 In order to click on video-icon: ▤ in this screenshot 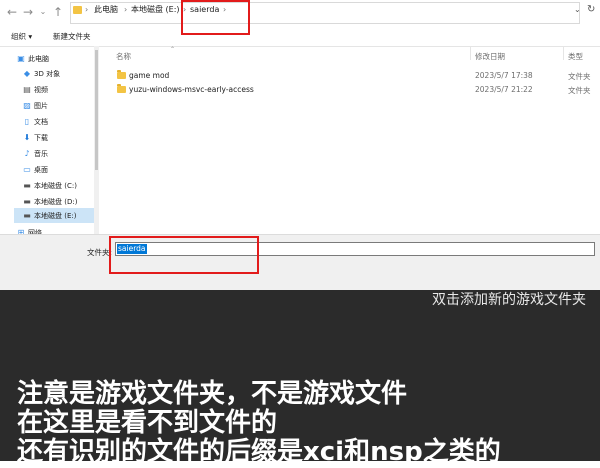, I will do `click(27, 89)`.